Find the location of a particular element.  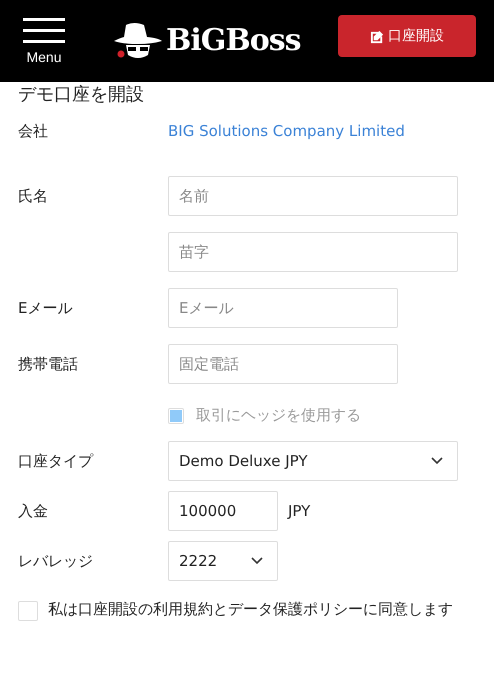

edit-icon is located at coordinates (377, 36).